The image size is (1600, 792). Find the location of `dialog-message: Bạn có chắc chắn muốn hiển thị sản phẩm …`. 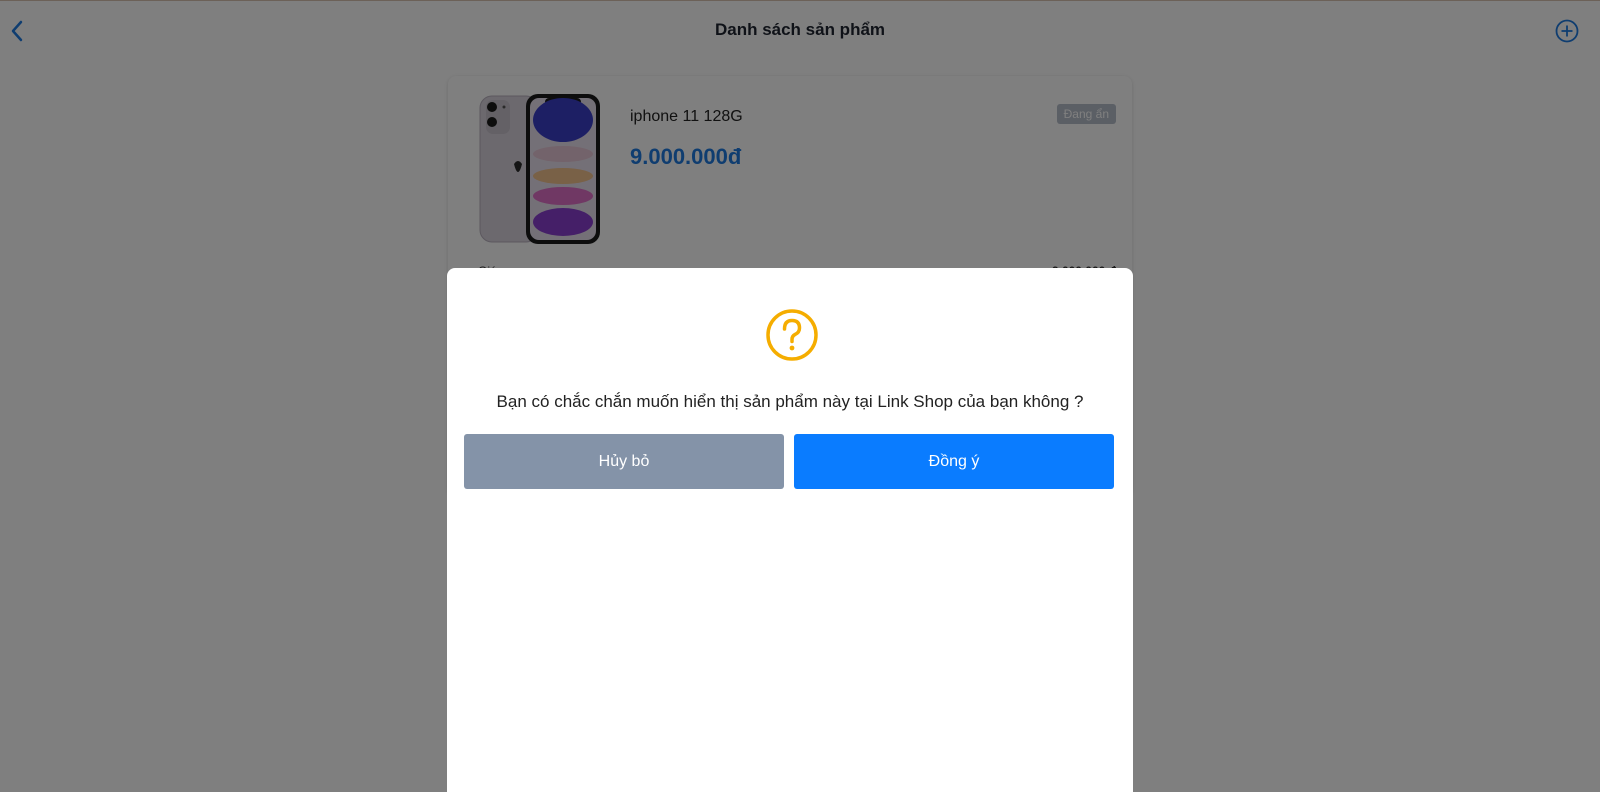

dialog-message: Bạn có chắc chắn muốn hiển thị sản phẩm … is located at coordinates (790, 401).